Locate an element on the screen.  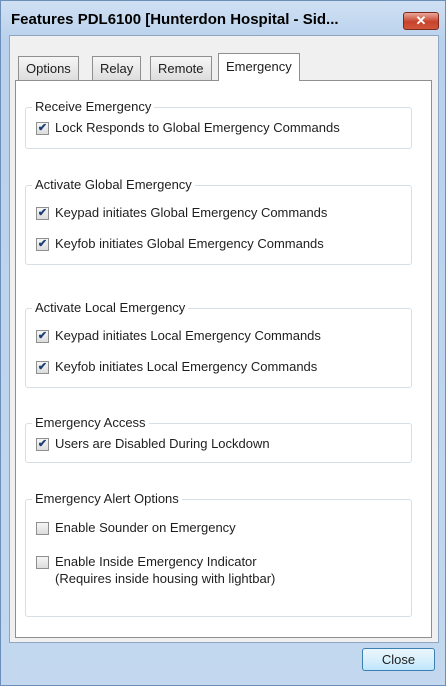
checkbox-keyfob-local: ✔ is located at coordinates (42, 367).